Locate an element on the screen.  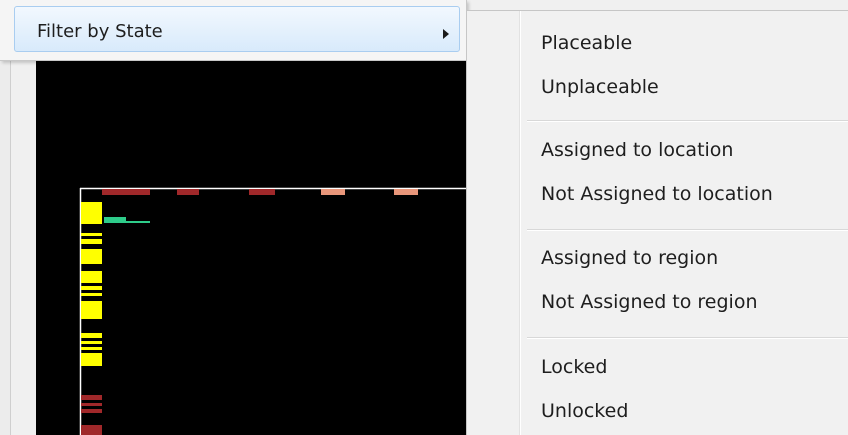
menu-item-assigned-to-location: Assigned to location is located at coordinates (637, 150).